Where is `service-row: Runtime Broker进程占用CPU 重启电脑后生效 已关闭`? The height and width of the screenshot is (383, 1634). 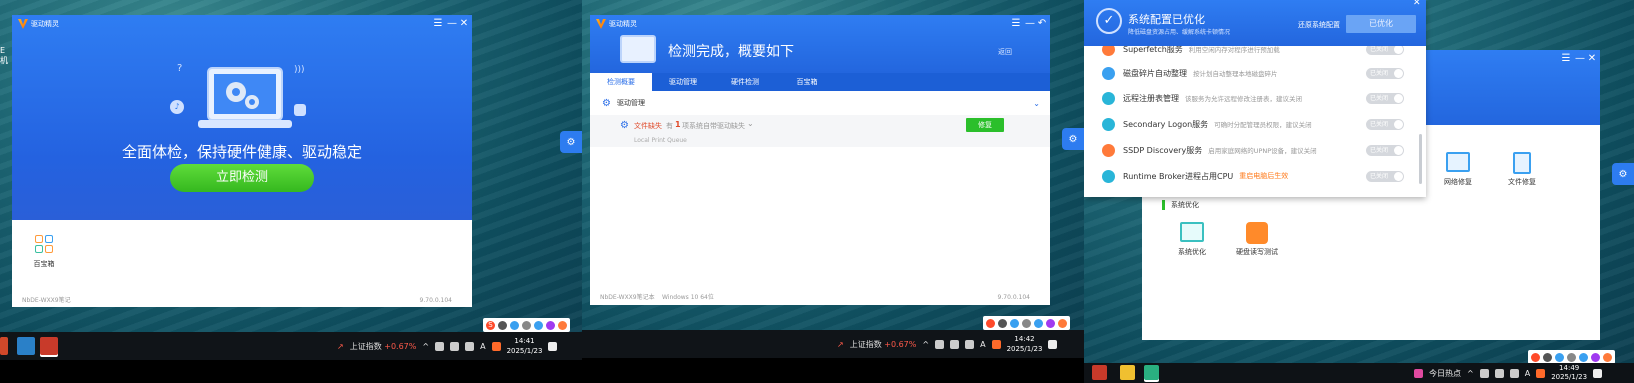 service-row: Runtime Broker进程占用CPU 重启电脑后生效 已关闭 is located at coordinates (1253, 176).